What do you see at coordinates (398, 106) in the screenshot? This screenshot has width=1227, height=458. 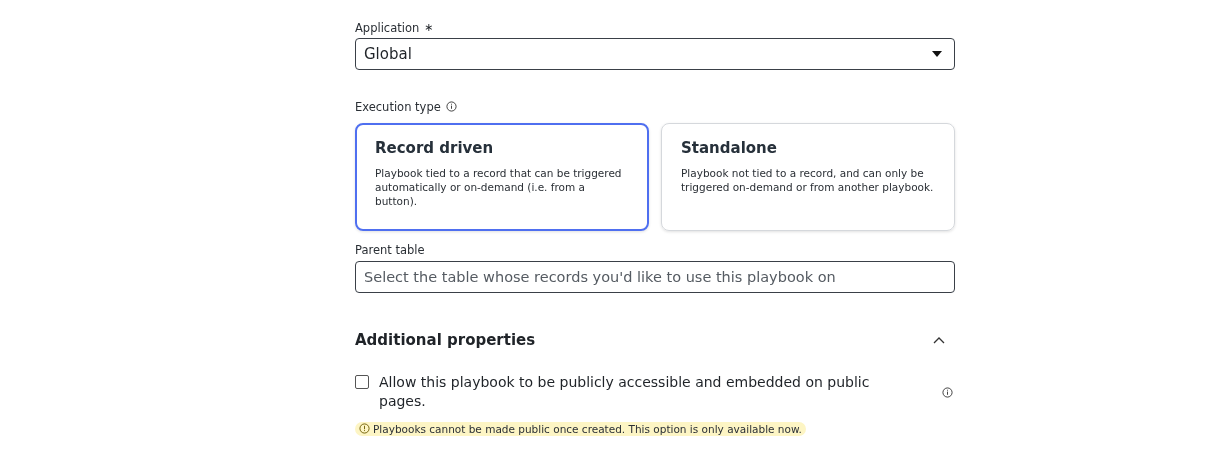 I see `field-label: Execution type` at bounding box center [398, 106].